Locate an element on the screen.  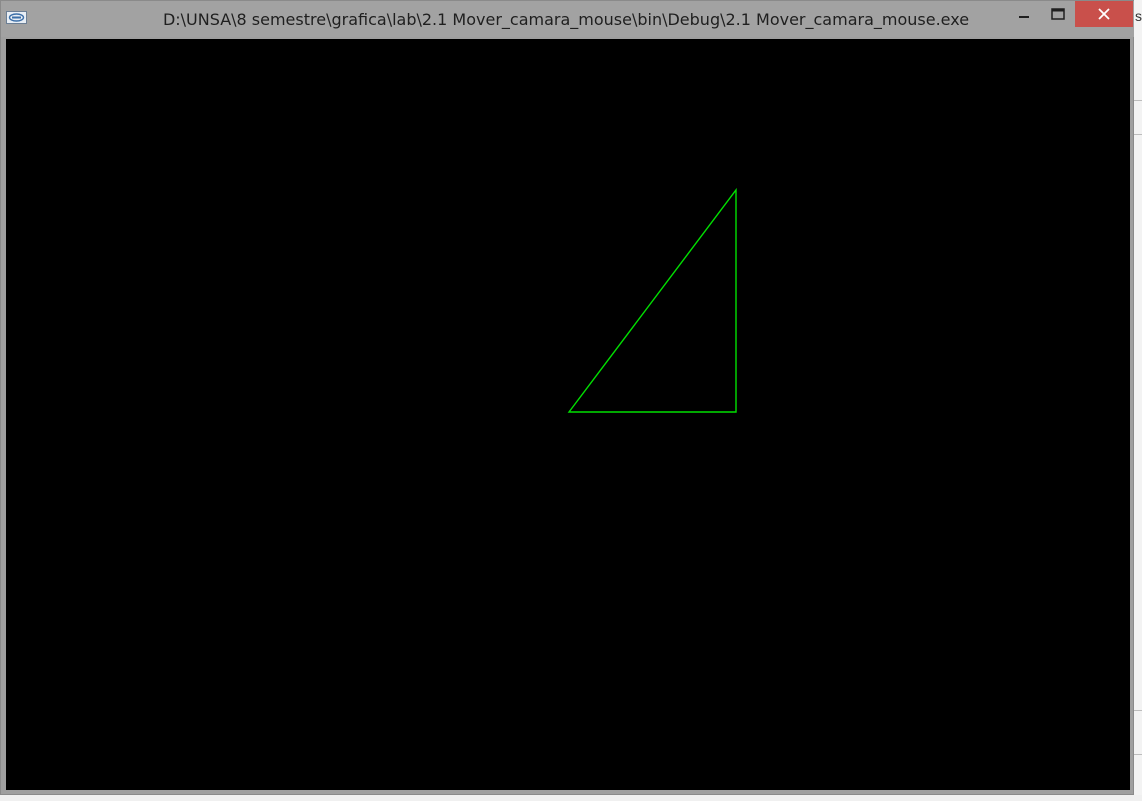
render-canvas is located at coordinates (652, 300).